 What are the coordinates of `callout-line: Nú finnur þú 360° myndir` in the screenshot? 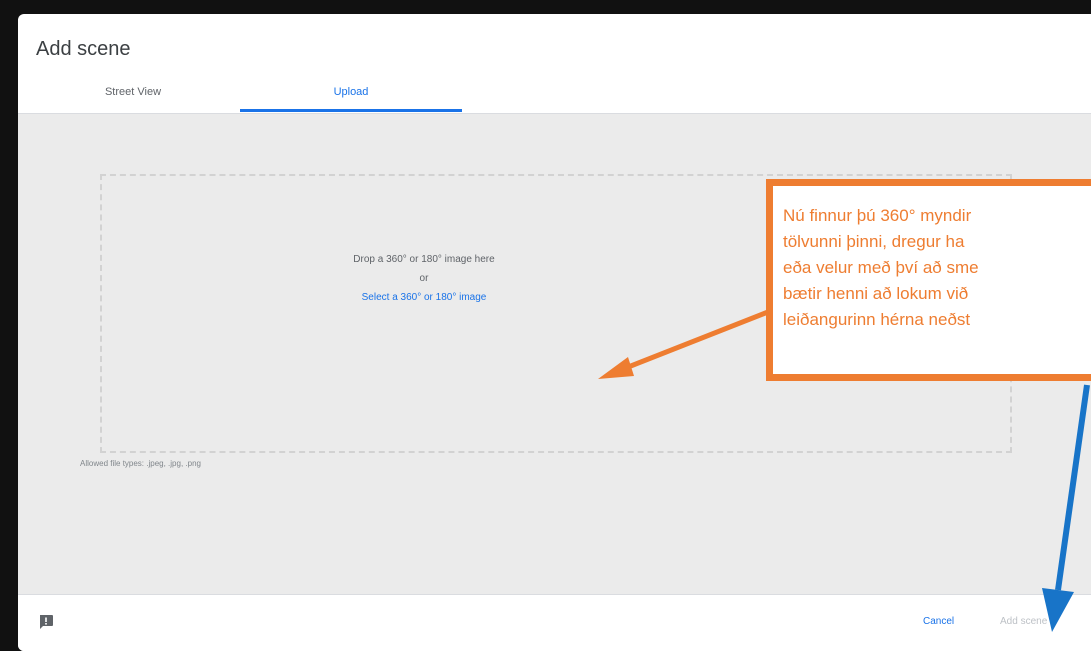 It's located at (877, 215).